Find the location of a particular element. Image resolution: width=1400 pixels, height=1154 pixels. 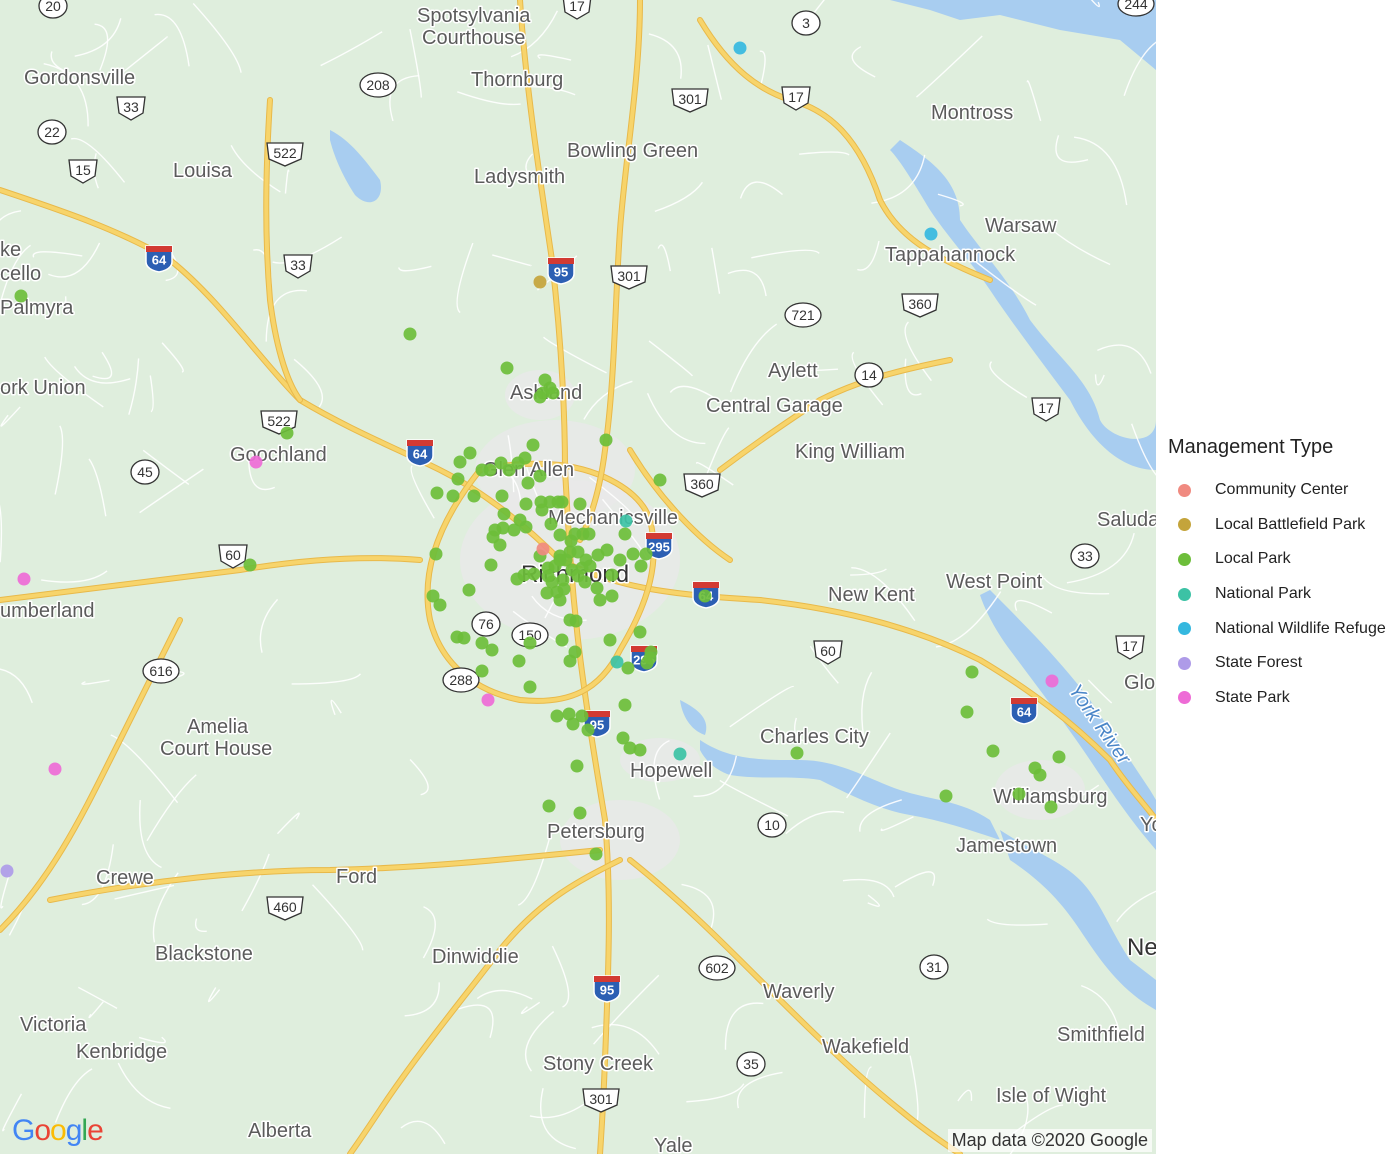

marker-local-battlefield-park is located at coordinates (540, 282).